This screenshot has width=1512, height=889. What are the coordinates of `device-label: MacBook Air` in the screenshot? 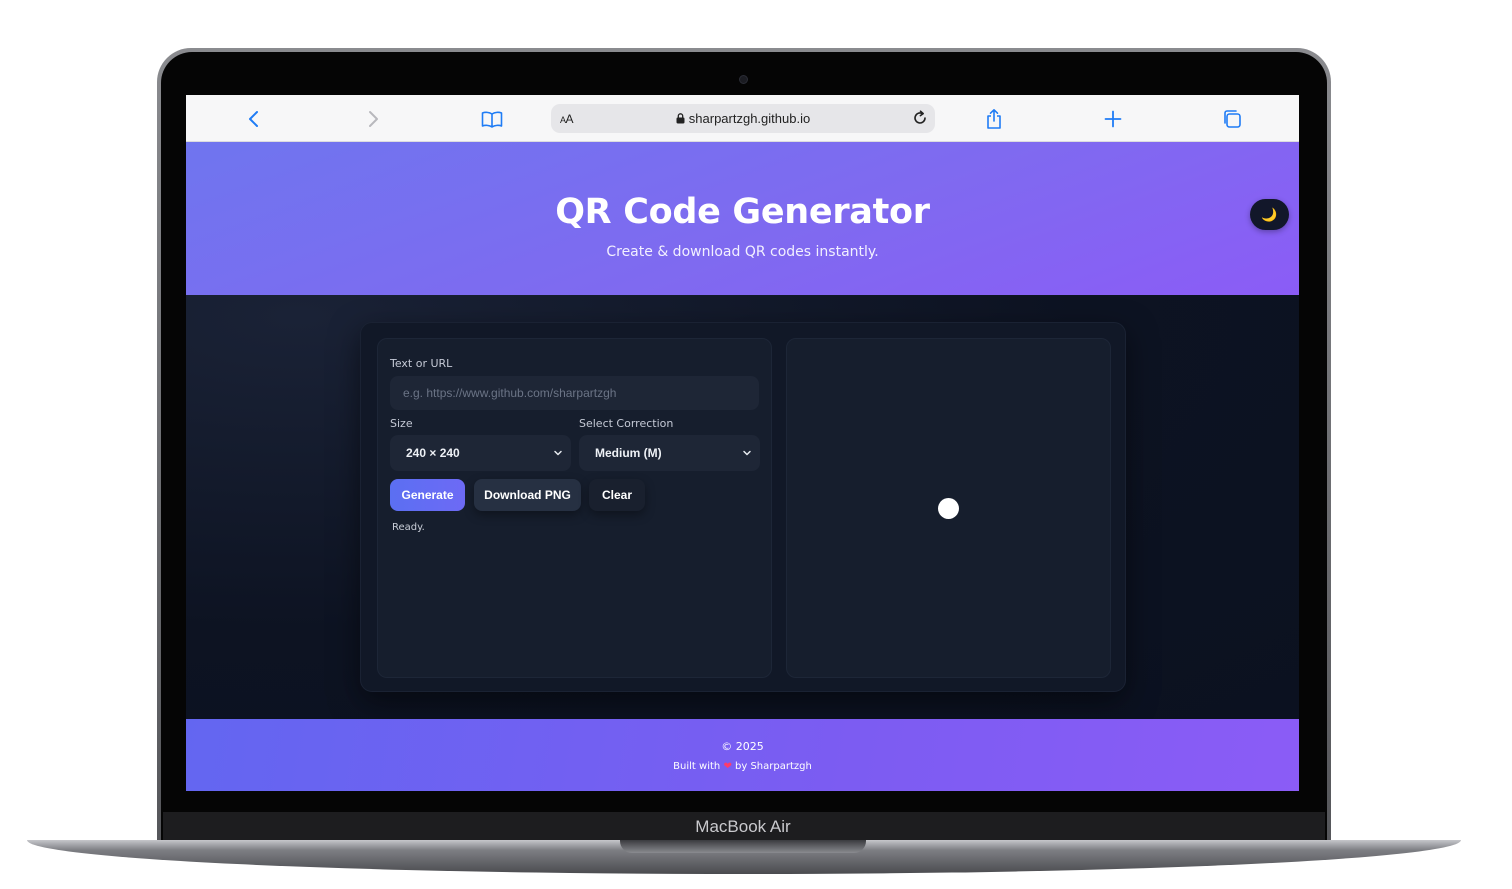 It's located at (743, 826).